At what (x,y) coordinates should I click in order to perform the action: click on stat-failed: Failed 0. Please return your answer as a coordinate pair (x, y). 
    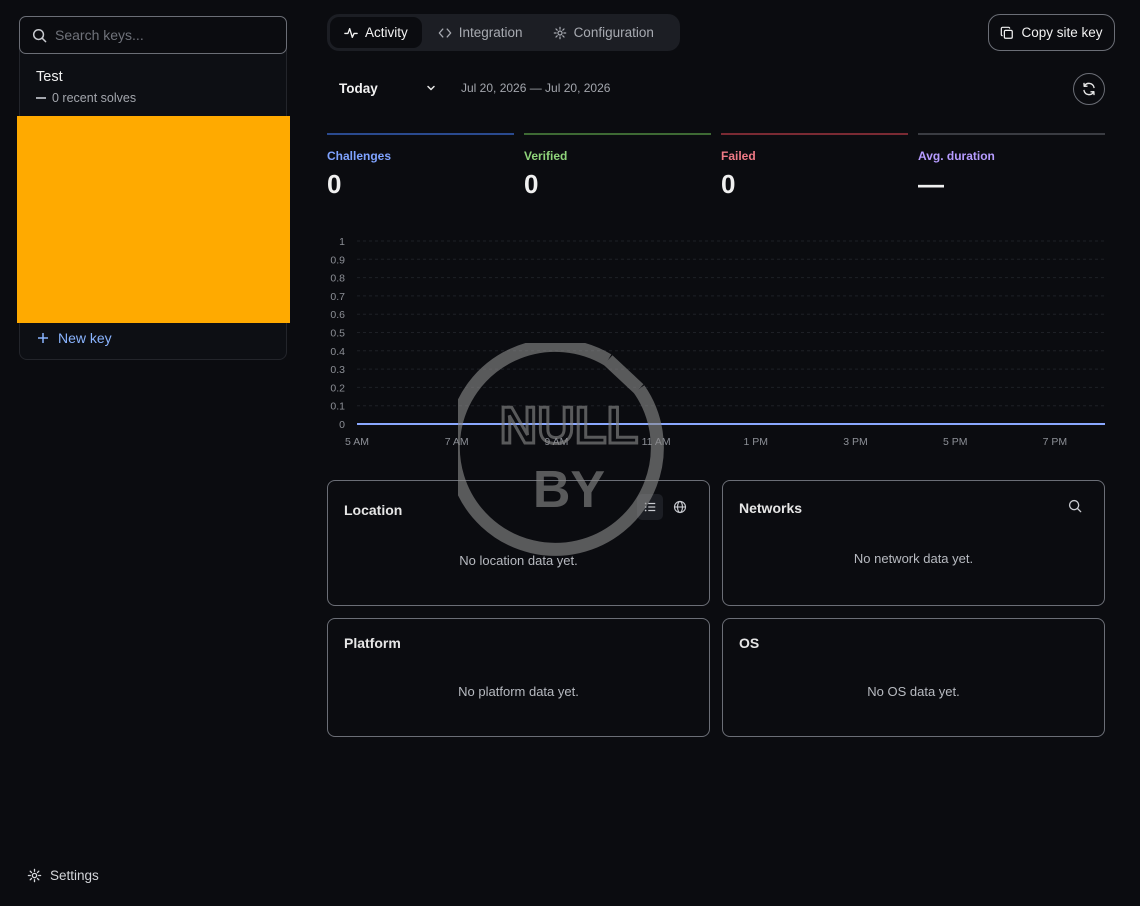
    Looking at the image, I should click on (814, 168).